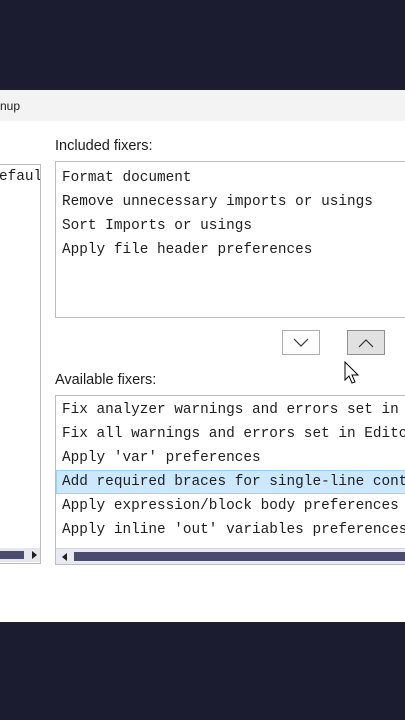 This screenshot has width=405, height=720. I want to click on available-fixer-item: Fix all warnings and errors set in Edito, so click(230, 434).